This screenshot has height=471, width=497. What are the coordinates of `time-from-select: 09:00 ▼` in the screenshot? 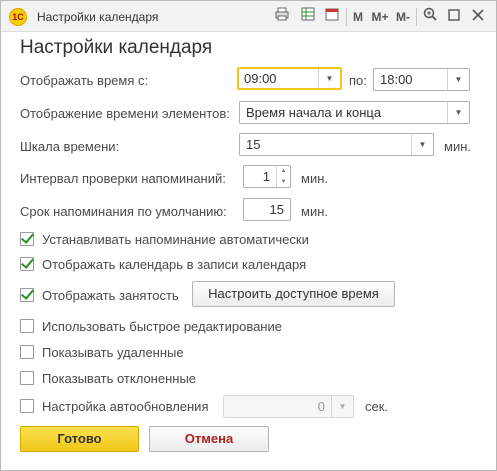 It's located at (289, 78).